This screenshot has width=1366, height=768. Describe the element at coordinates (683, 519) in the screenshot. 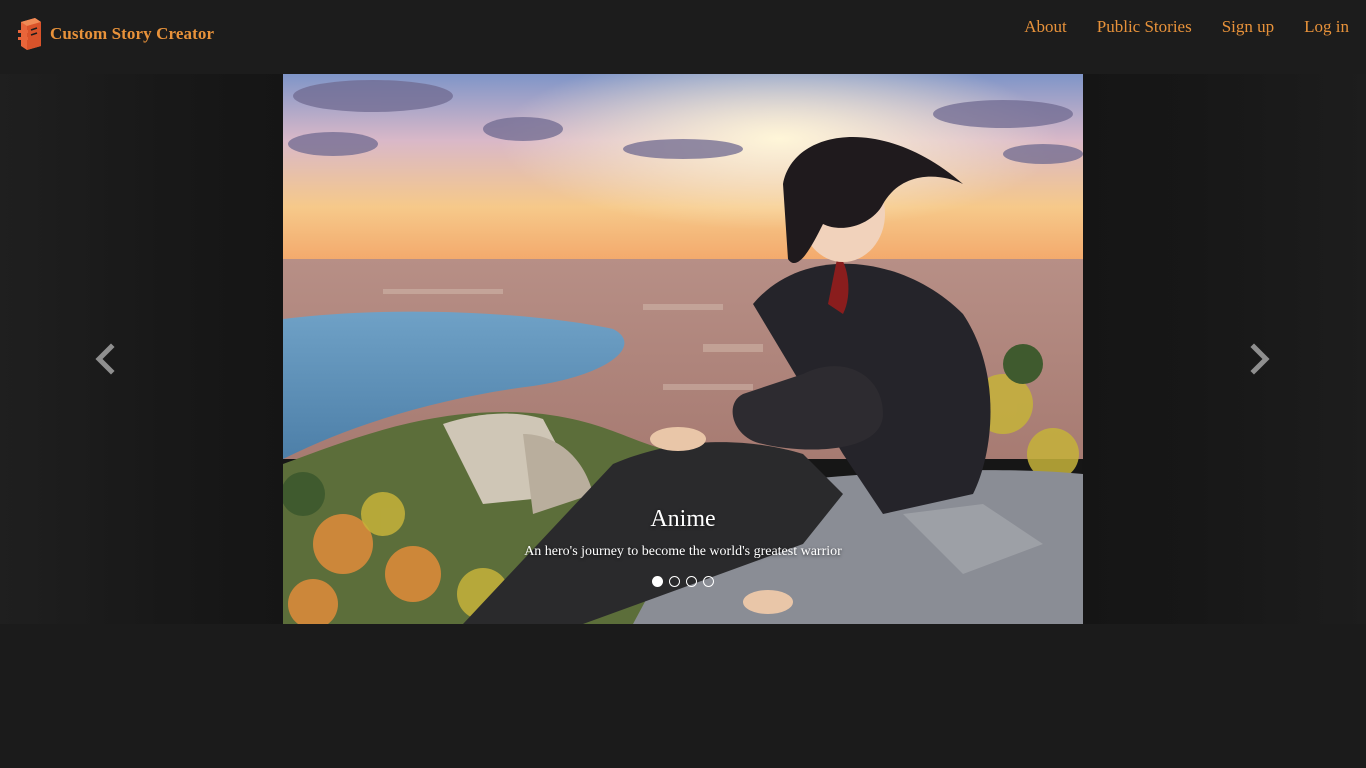

I see `slide-title: Anime` at that location.